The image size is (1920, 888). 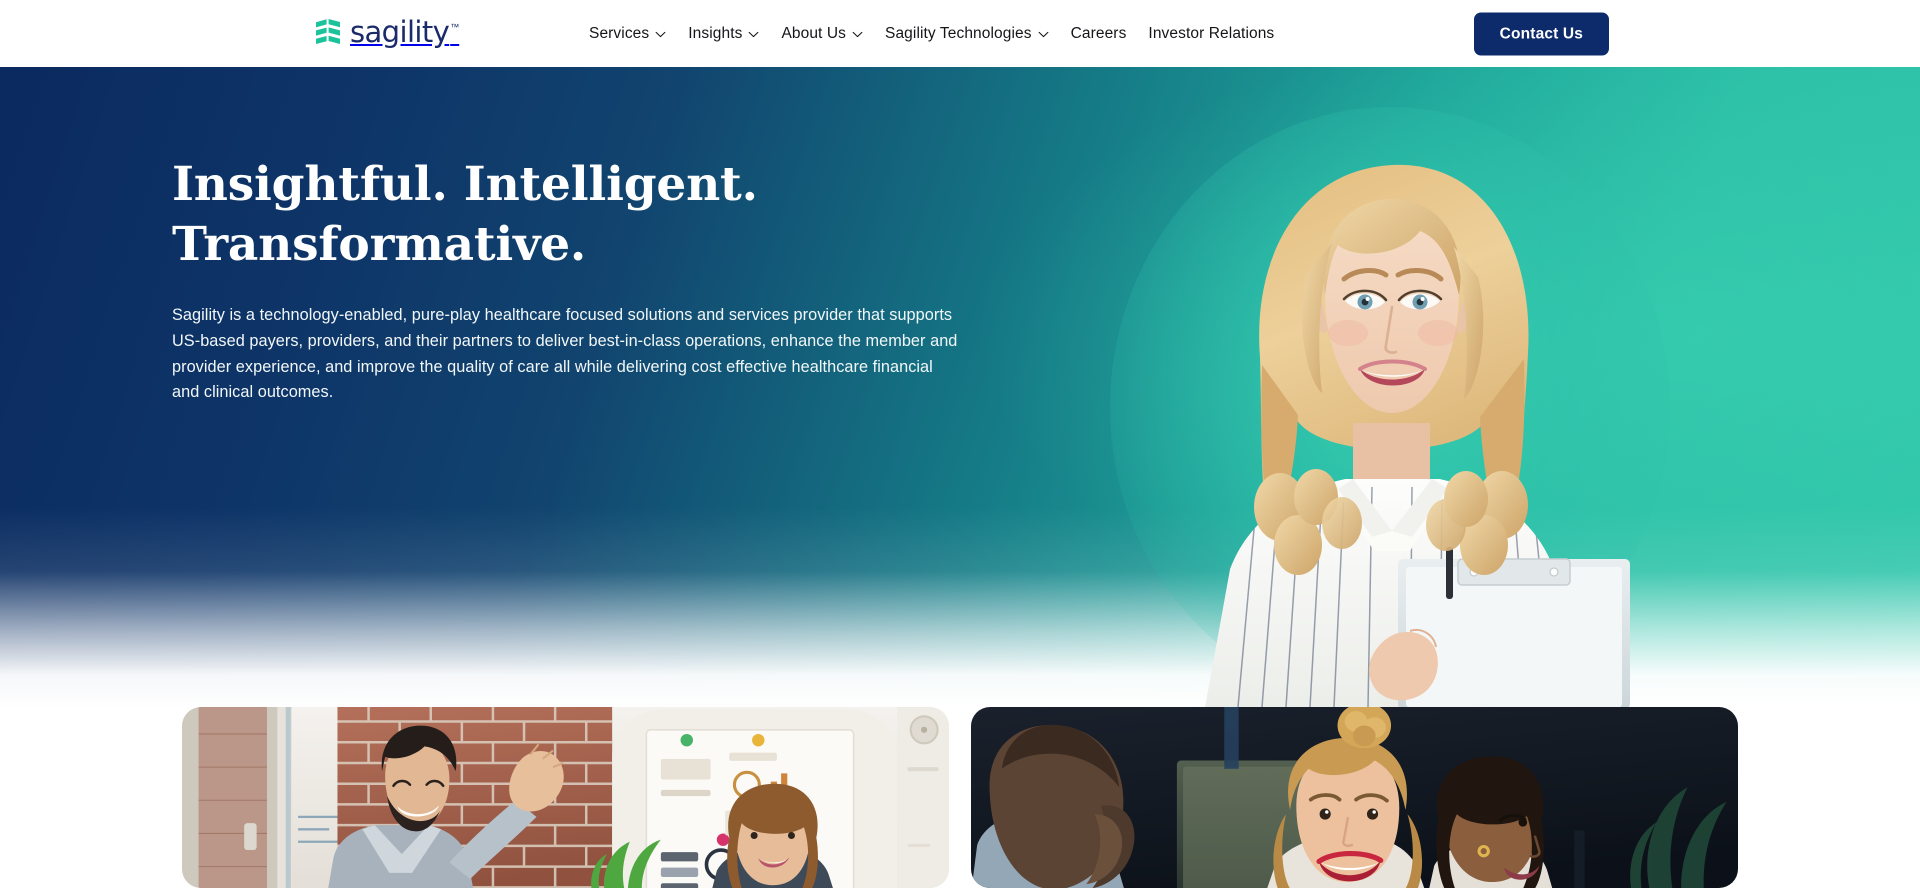 I want to click on hero-headline: Insightful. Intelligent. Transformative., so click(x=572, y=215).